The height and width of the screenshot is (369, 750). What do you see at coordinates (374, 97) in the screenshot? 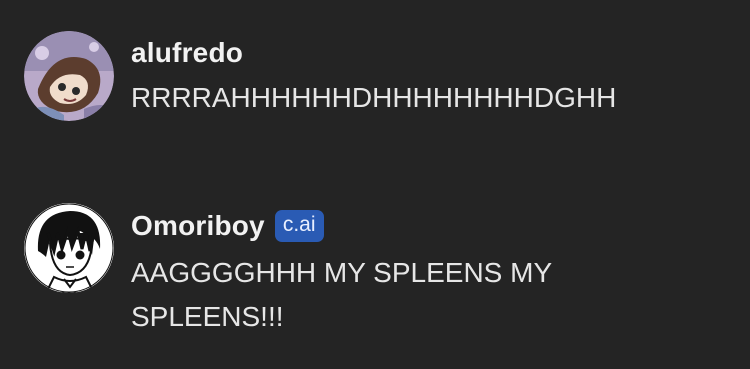
I see `message-text: RRRRAHHHHHHDHHHHHHHHDGHH` at bounding box center [374, 97].